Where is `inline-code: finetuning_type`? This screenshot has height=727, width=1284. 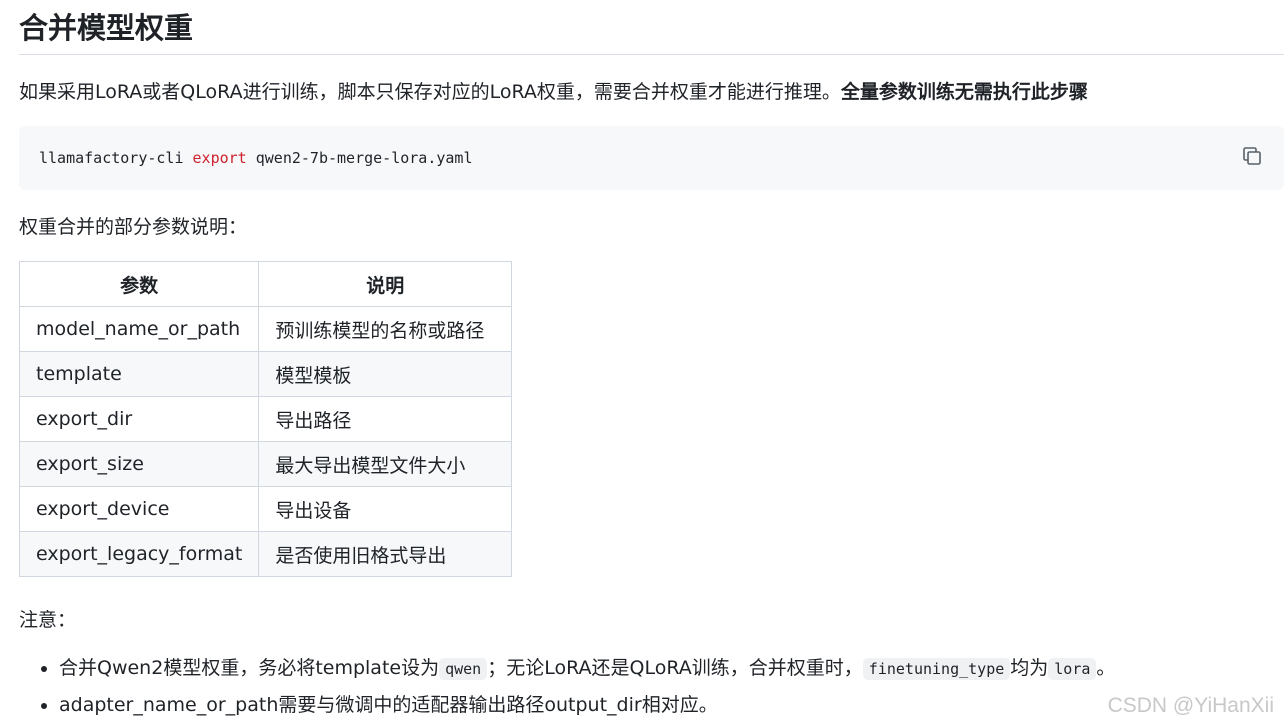 inline-code: finetuning_type is located at coordinates (936, 669).